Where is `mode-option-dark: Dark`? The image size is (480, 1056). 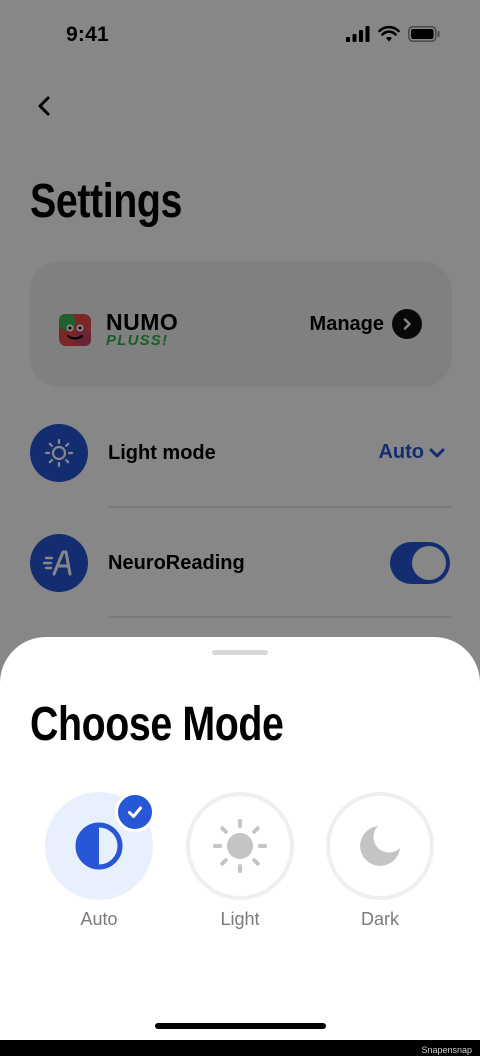 mode-option-dark: Dark is located at coordinates (380, 861).